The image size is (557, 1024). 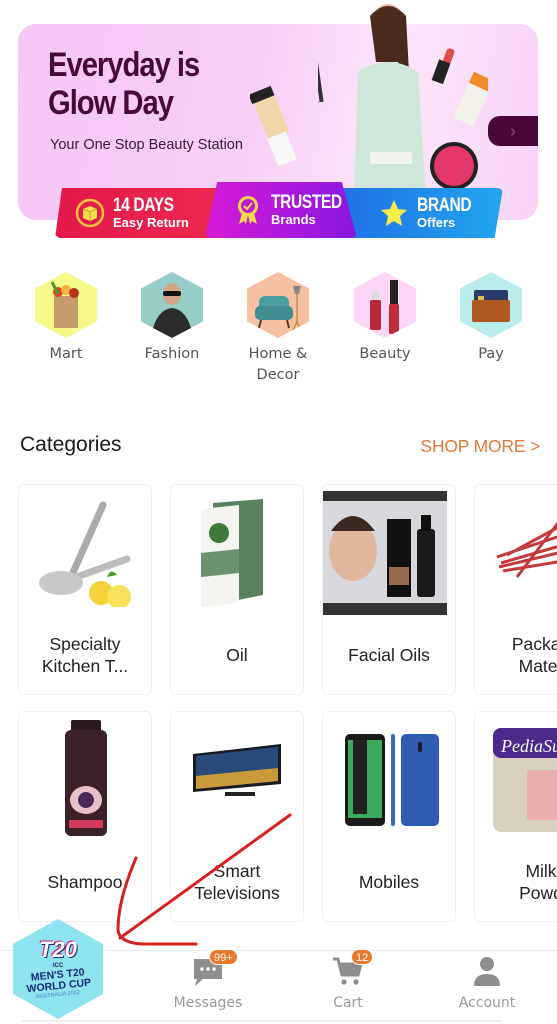 What do you see at coordinates (208, 1003) in the screenshot?
I see `nav-label: Messages` at bounding box center [208, 1003].